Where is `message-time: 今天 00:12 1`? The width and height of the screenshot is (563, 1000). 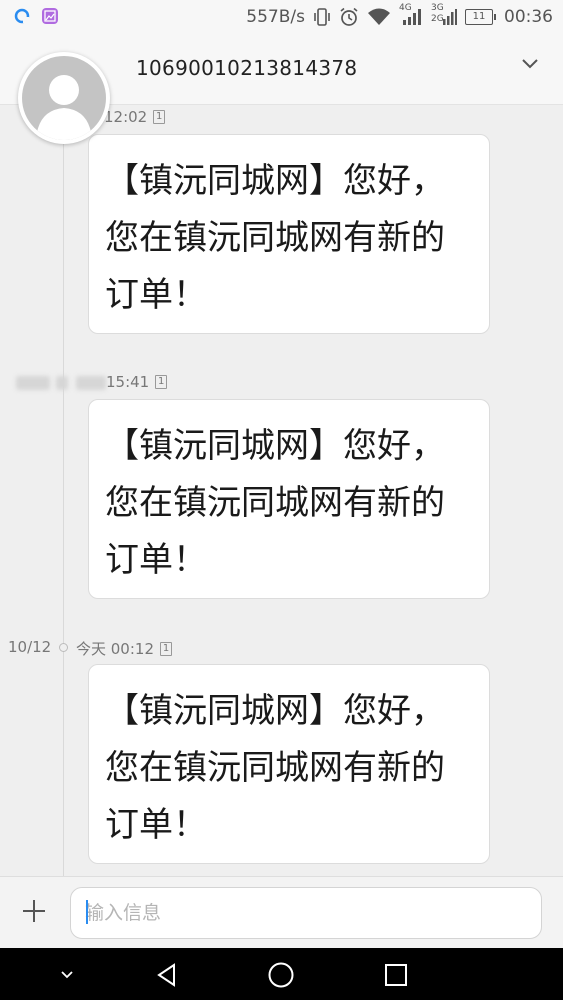 message-time: 今天 00:12 1 is located at coordinates (124, 648).